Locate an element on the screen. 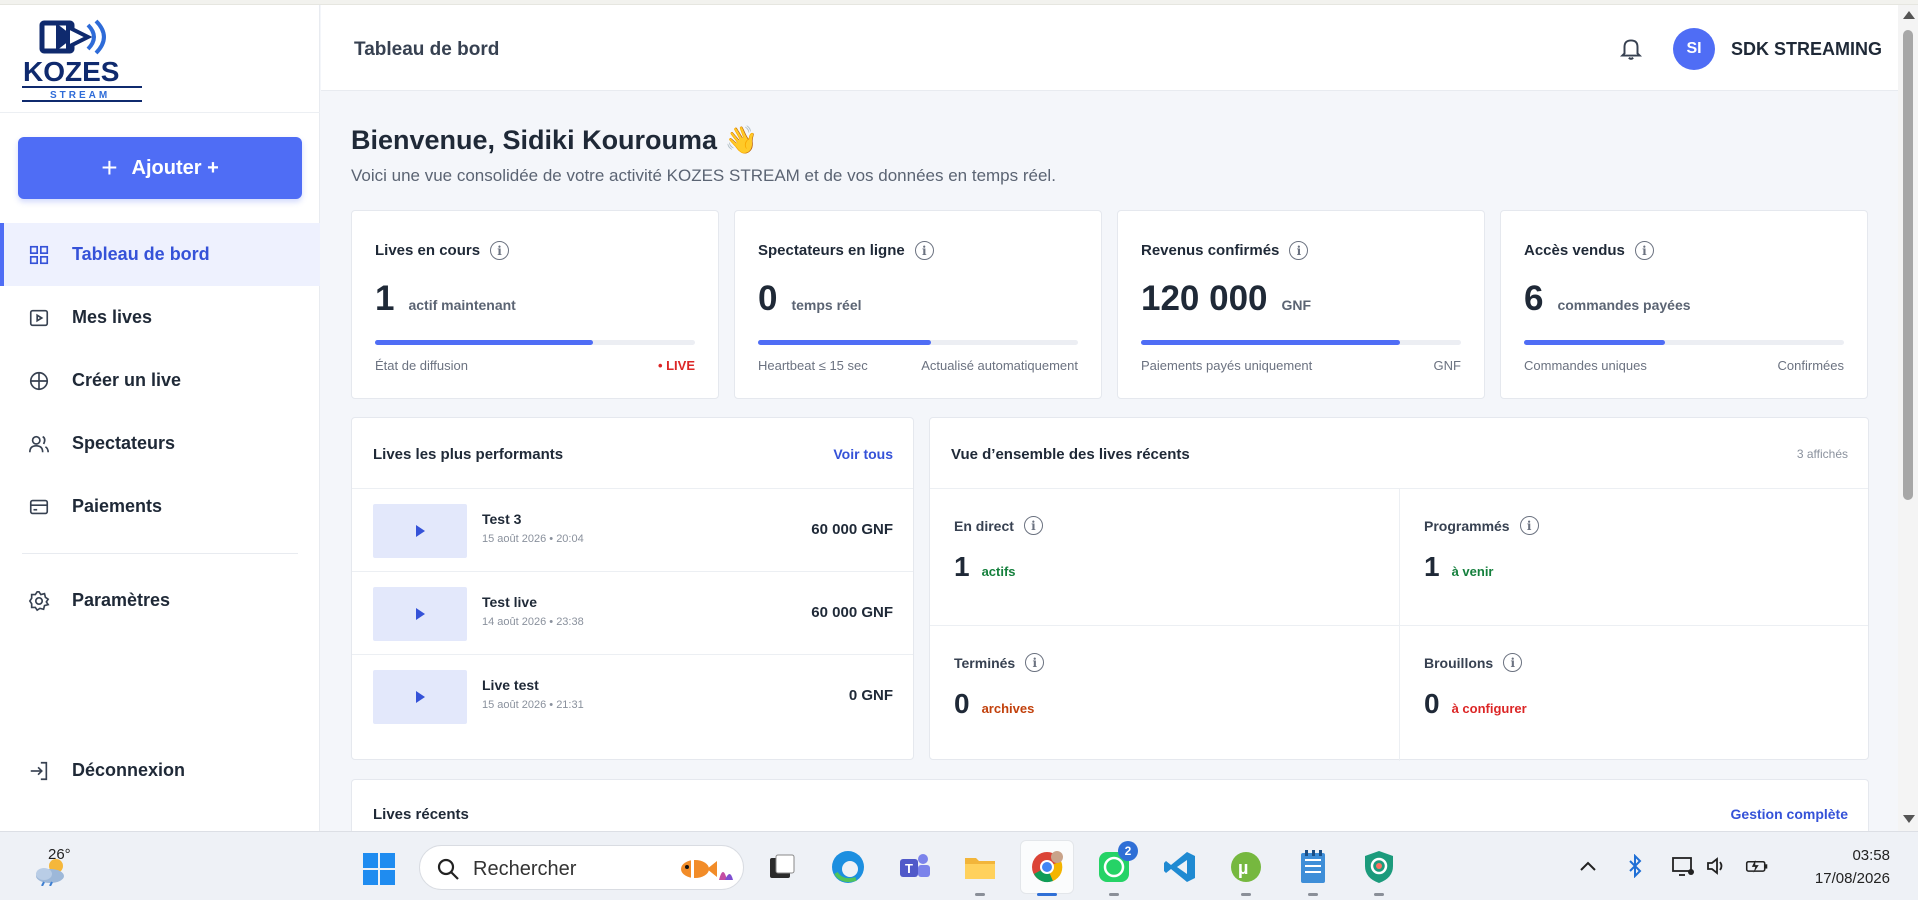  edge-app is located at coordinates (848, 867).